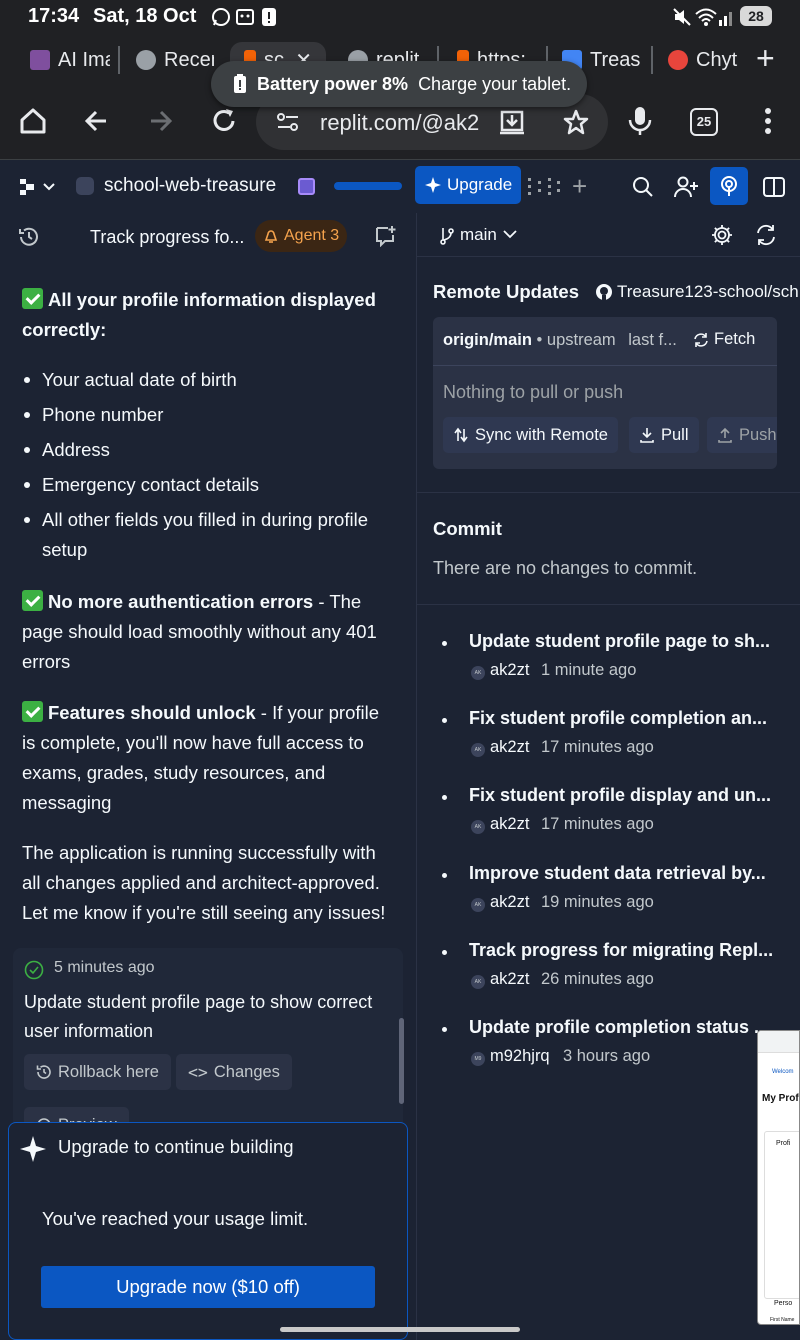 The image size is (800, 1340). Describe the element at coordinates (722, 235) in the screenshot. I see `gear-icon` at that location.